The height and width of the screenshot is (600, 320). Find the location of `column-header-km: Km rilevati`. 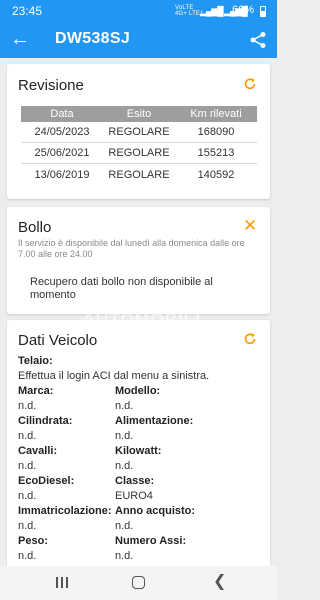

column-header-km: Km rilevati is located at coordinates (216, 114).